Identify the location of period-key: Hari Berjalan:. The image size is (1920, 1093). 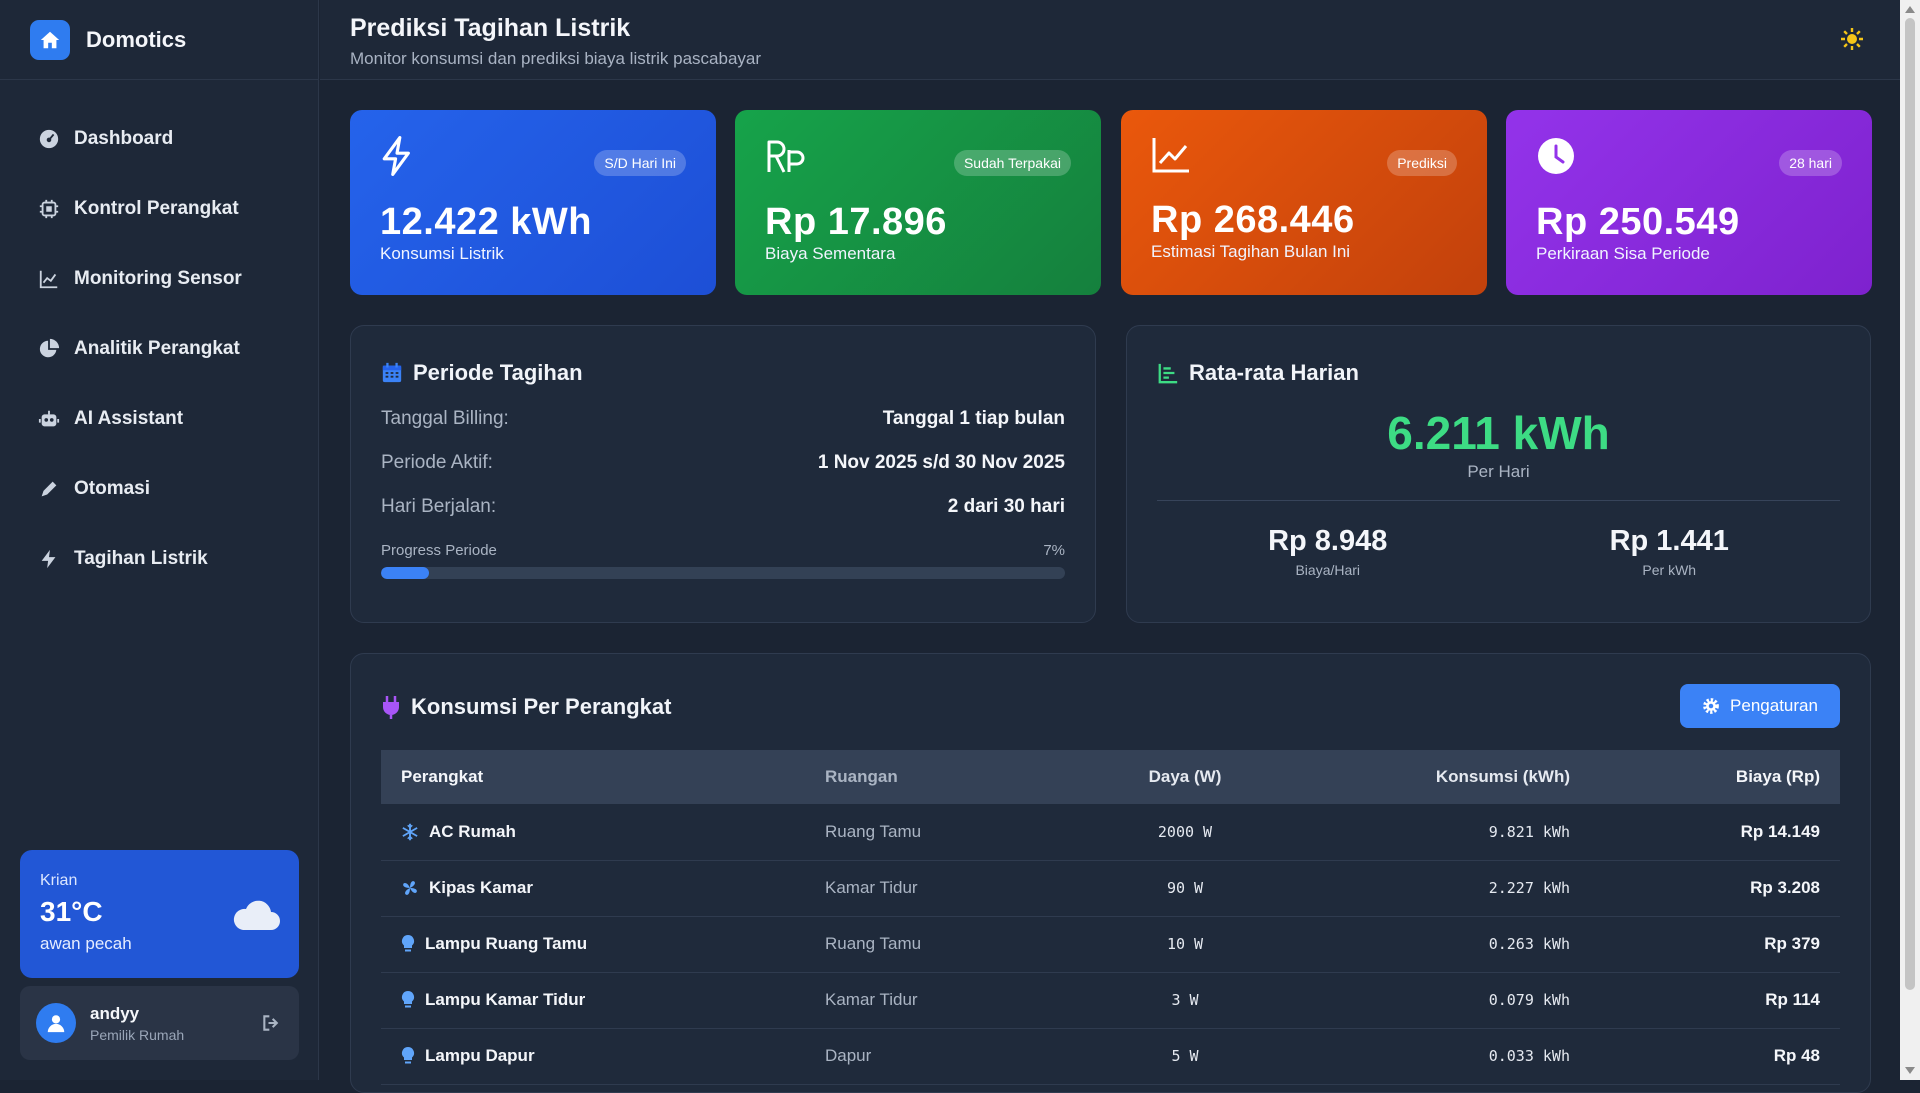
(439, 506).